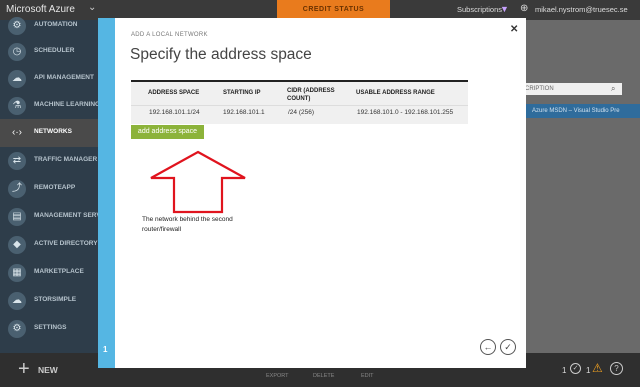  I want to click on search-icon: ⌕, so click(613, 89).